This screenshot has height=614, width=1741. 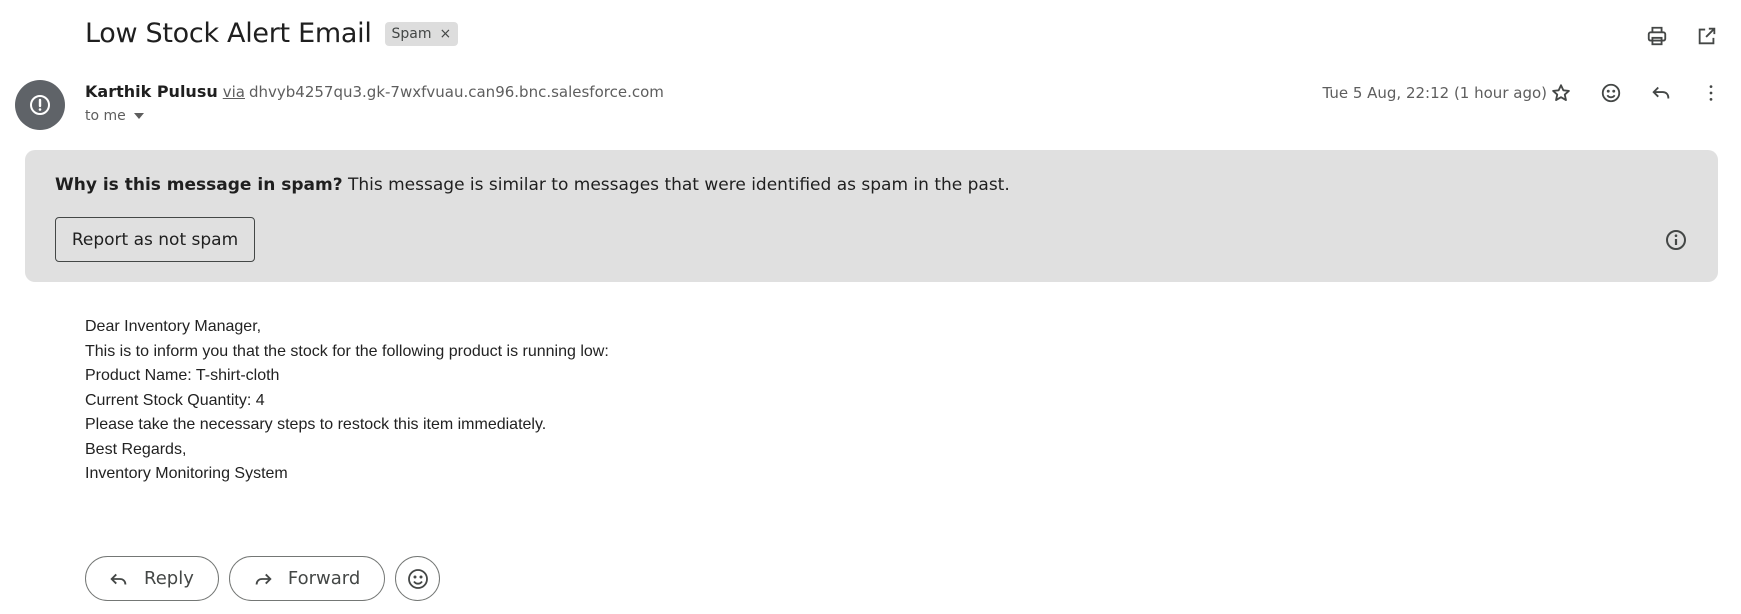 I want to click on emoji-icon, so click(x=417, y=578).